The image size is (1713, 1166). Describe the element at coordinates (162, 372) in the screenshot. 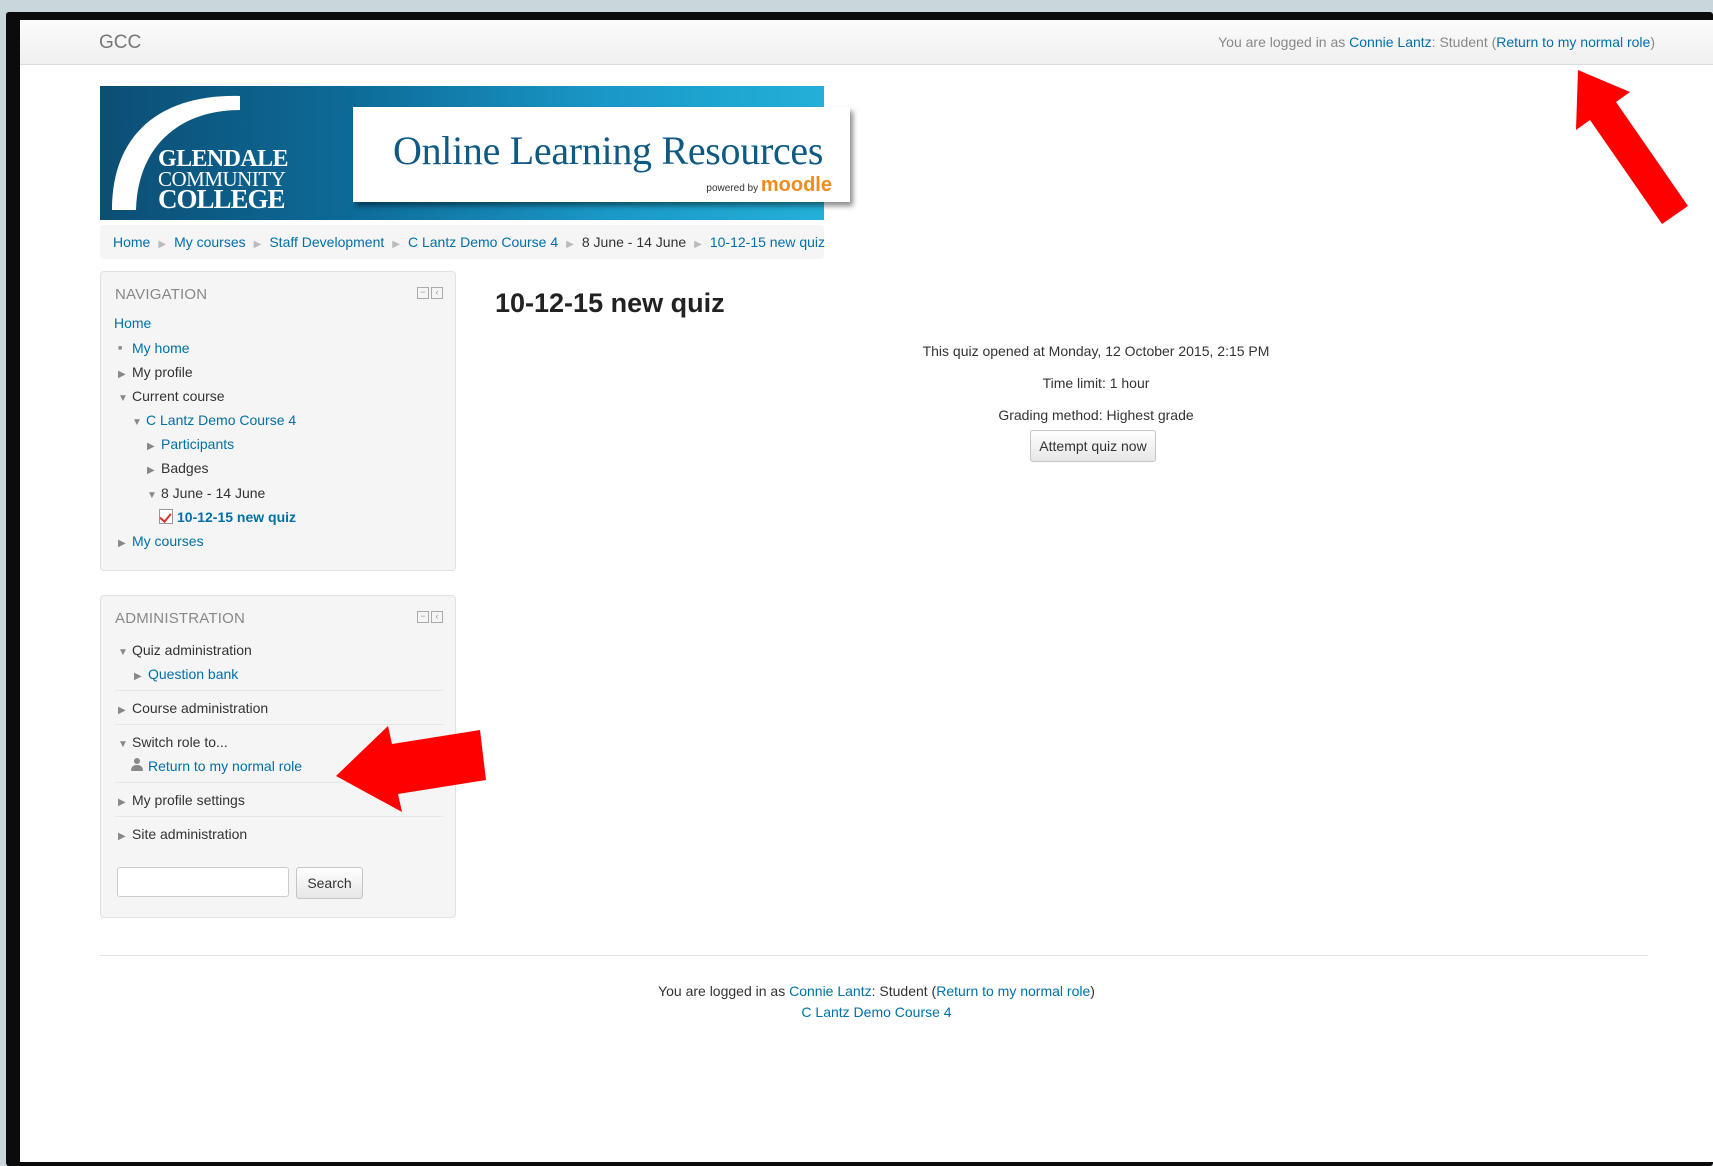

I see `nav-my-profile-label: My profile` at that location.